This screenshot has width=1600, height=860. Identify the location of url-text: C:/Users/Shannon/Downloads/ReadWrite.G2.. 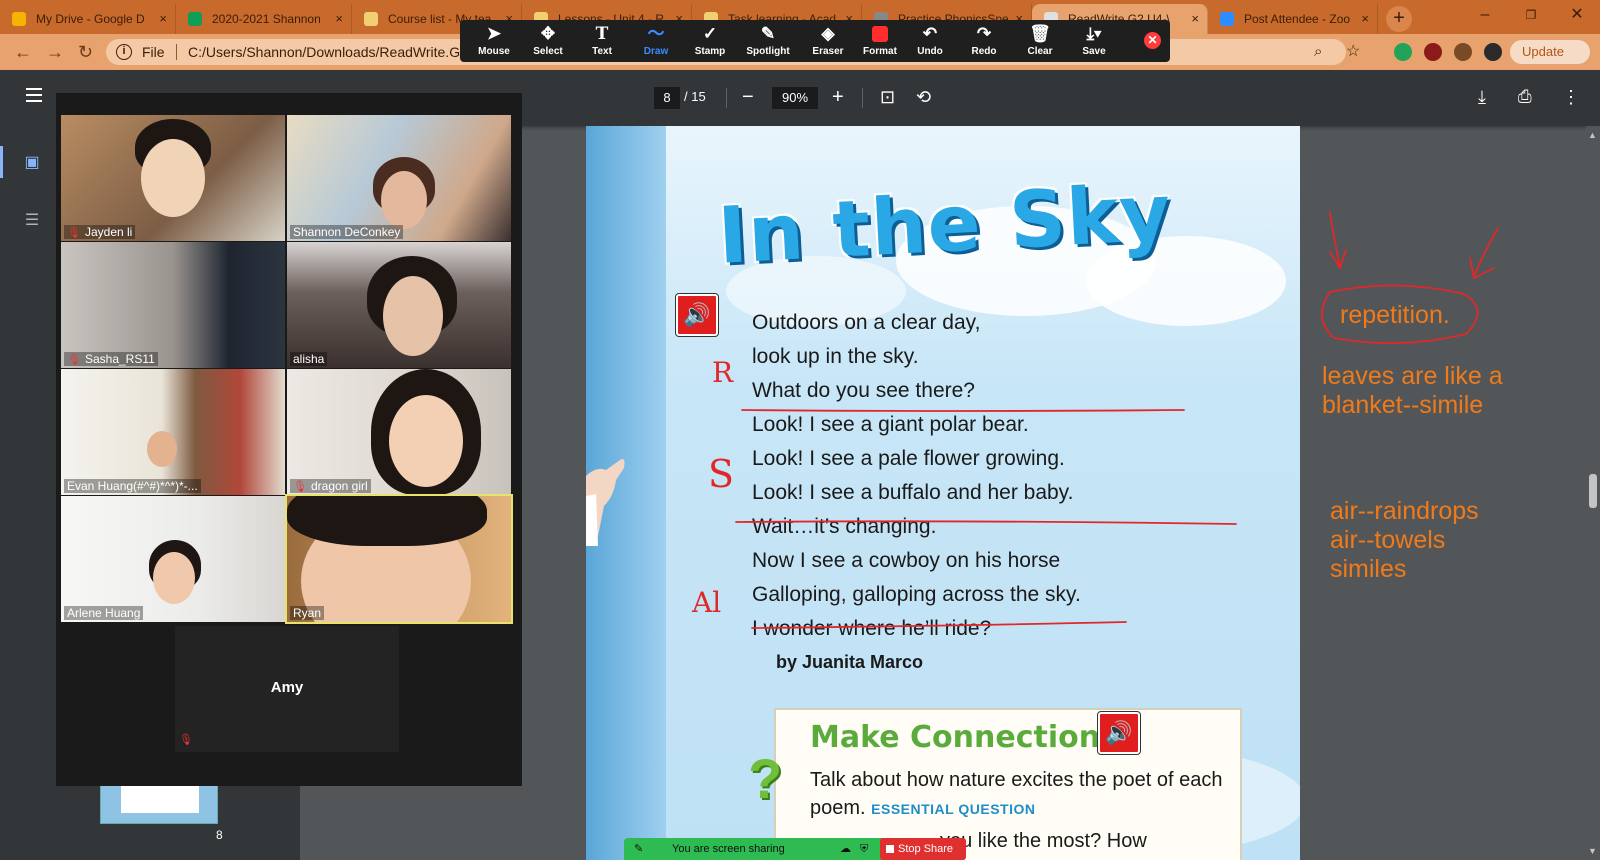
(330, 52).